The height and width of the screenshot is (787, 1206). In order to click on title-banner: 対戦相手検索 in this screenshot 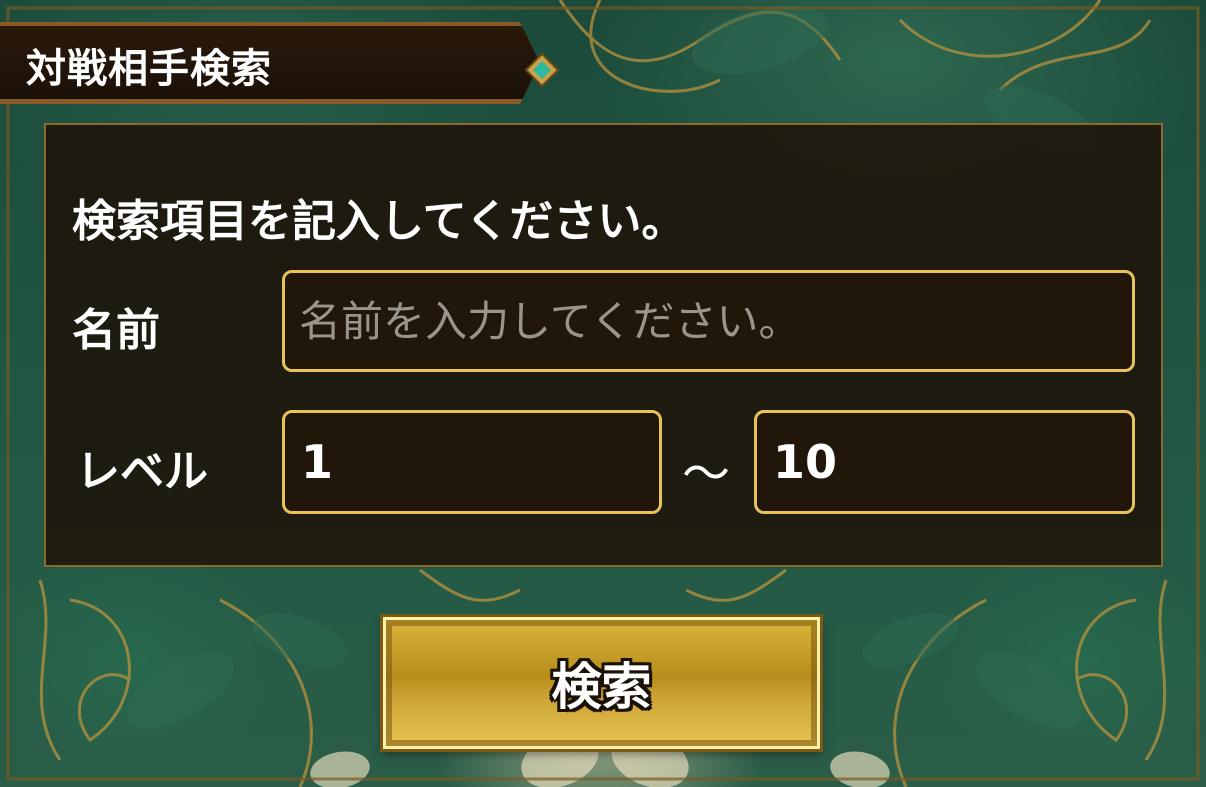, I will do `click(280, 63)`.